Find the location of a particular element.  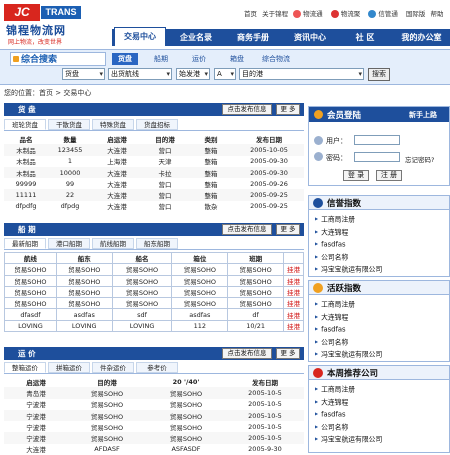

table-cell: 整箱 is located at coordinates (211, 150).